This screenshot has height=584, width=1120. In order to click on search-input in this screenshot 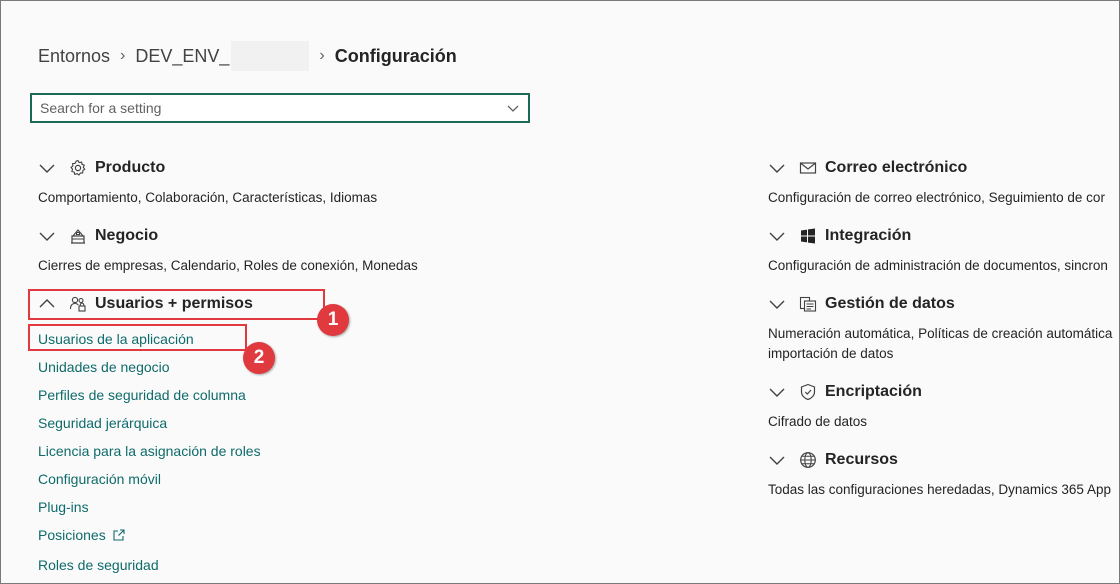, I will do `click(273, 108)`.